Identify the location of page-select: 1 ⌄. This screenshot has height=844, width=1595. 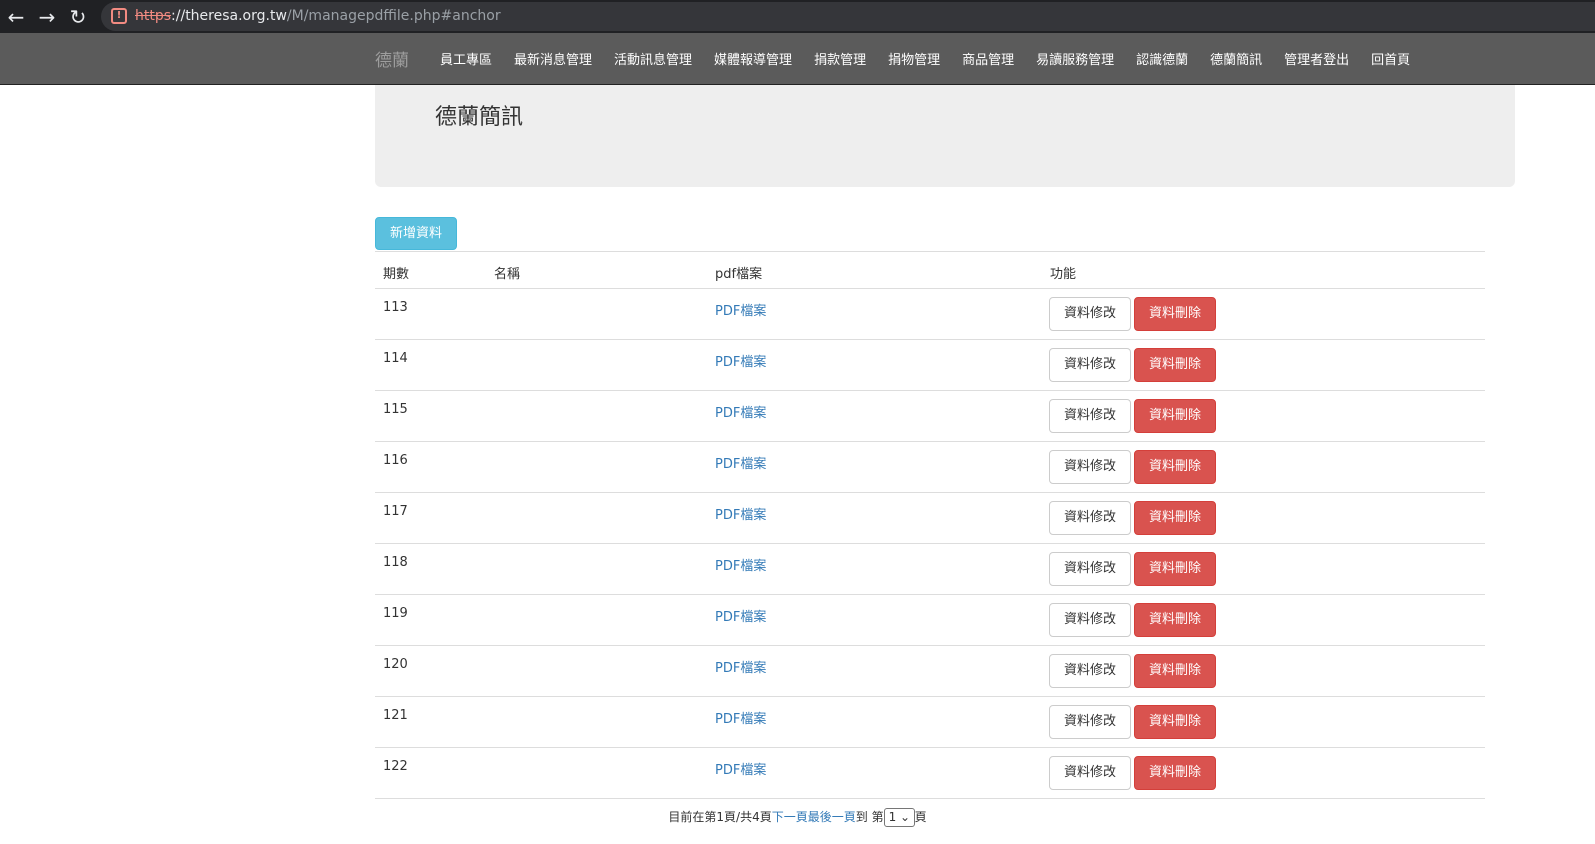
(899, 817).